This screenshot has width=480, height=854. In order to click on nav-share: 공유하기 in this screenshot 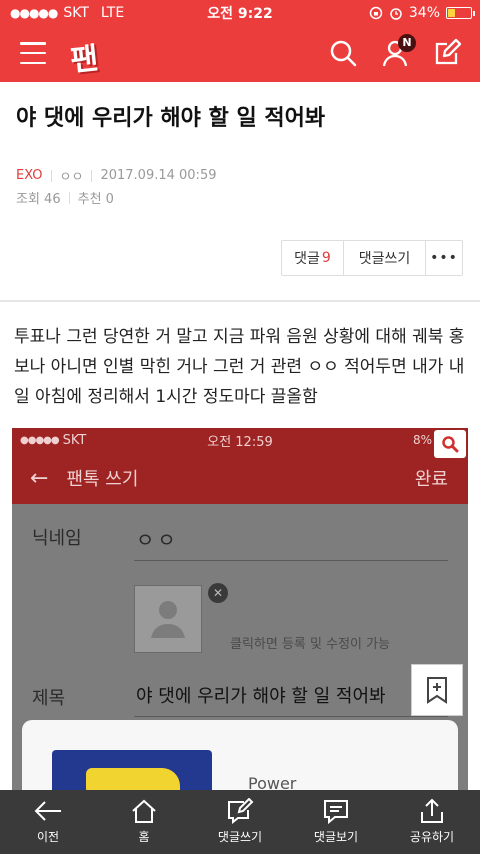, I will do `click(432, 822)`.